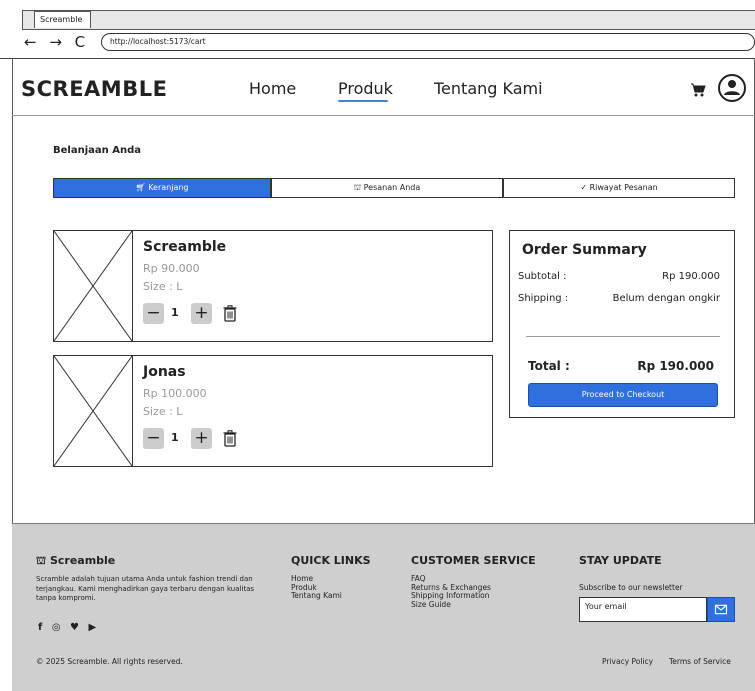 This screenshot has width=755, height=691. What do you see at coordinates (451, 605) in the screenshot?
I see `footer-link-size-guide: Size Guide` at bounding box center [451, 605].